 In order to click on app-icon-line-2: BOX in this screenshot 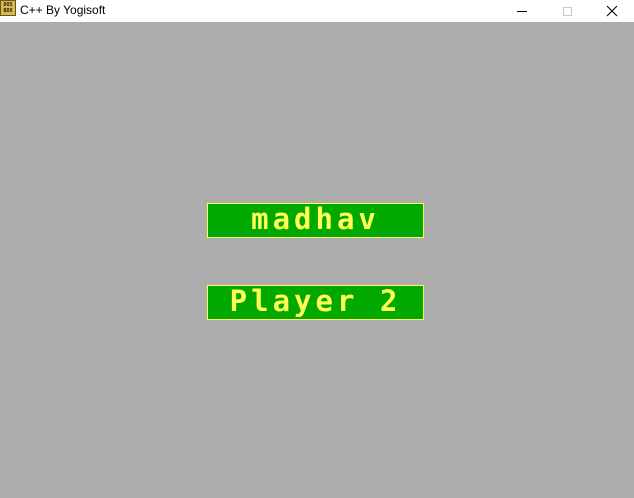, I will do `click(8, 11)`.